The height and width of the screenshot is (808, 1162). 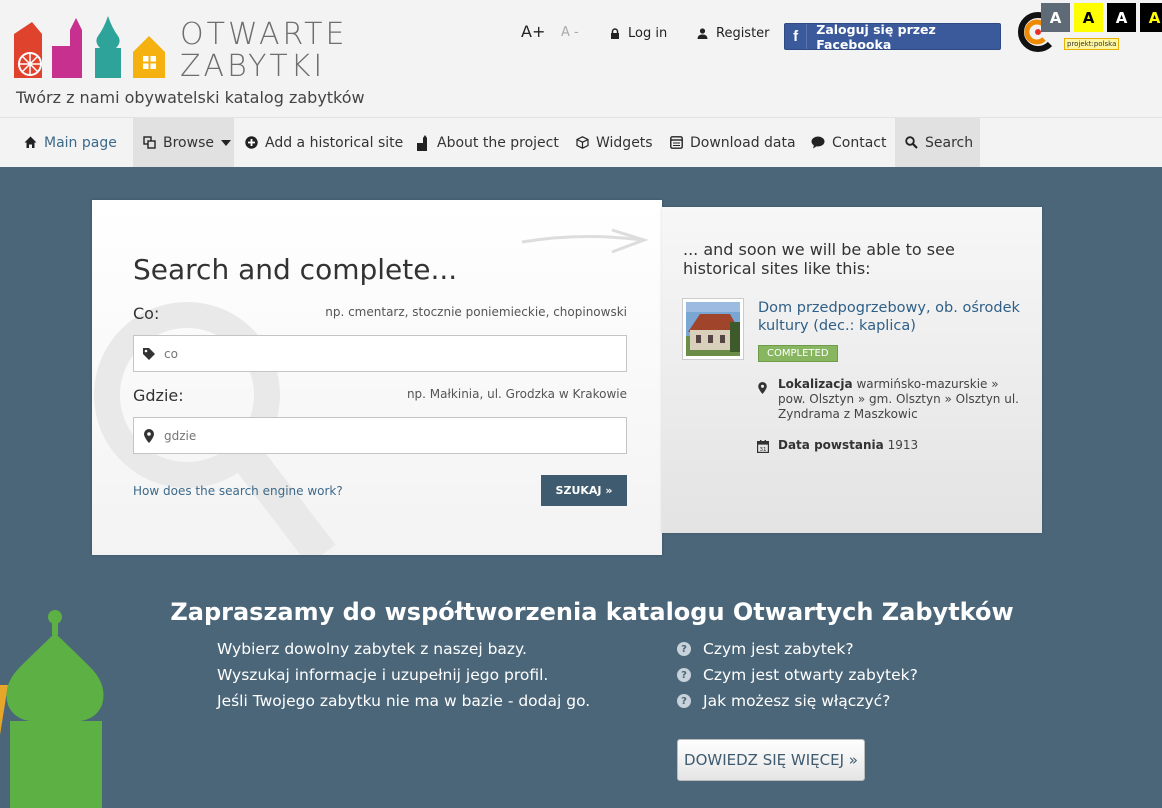 I want to click on where-field, so click(x=380, y=435).